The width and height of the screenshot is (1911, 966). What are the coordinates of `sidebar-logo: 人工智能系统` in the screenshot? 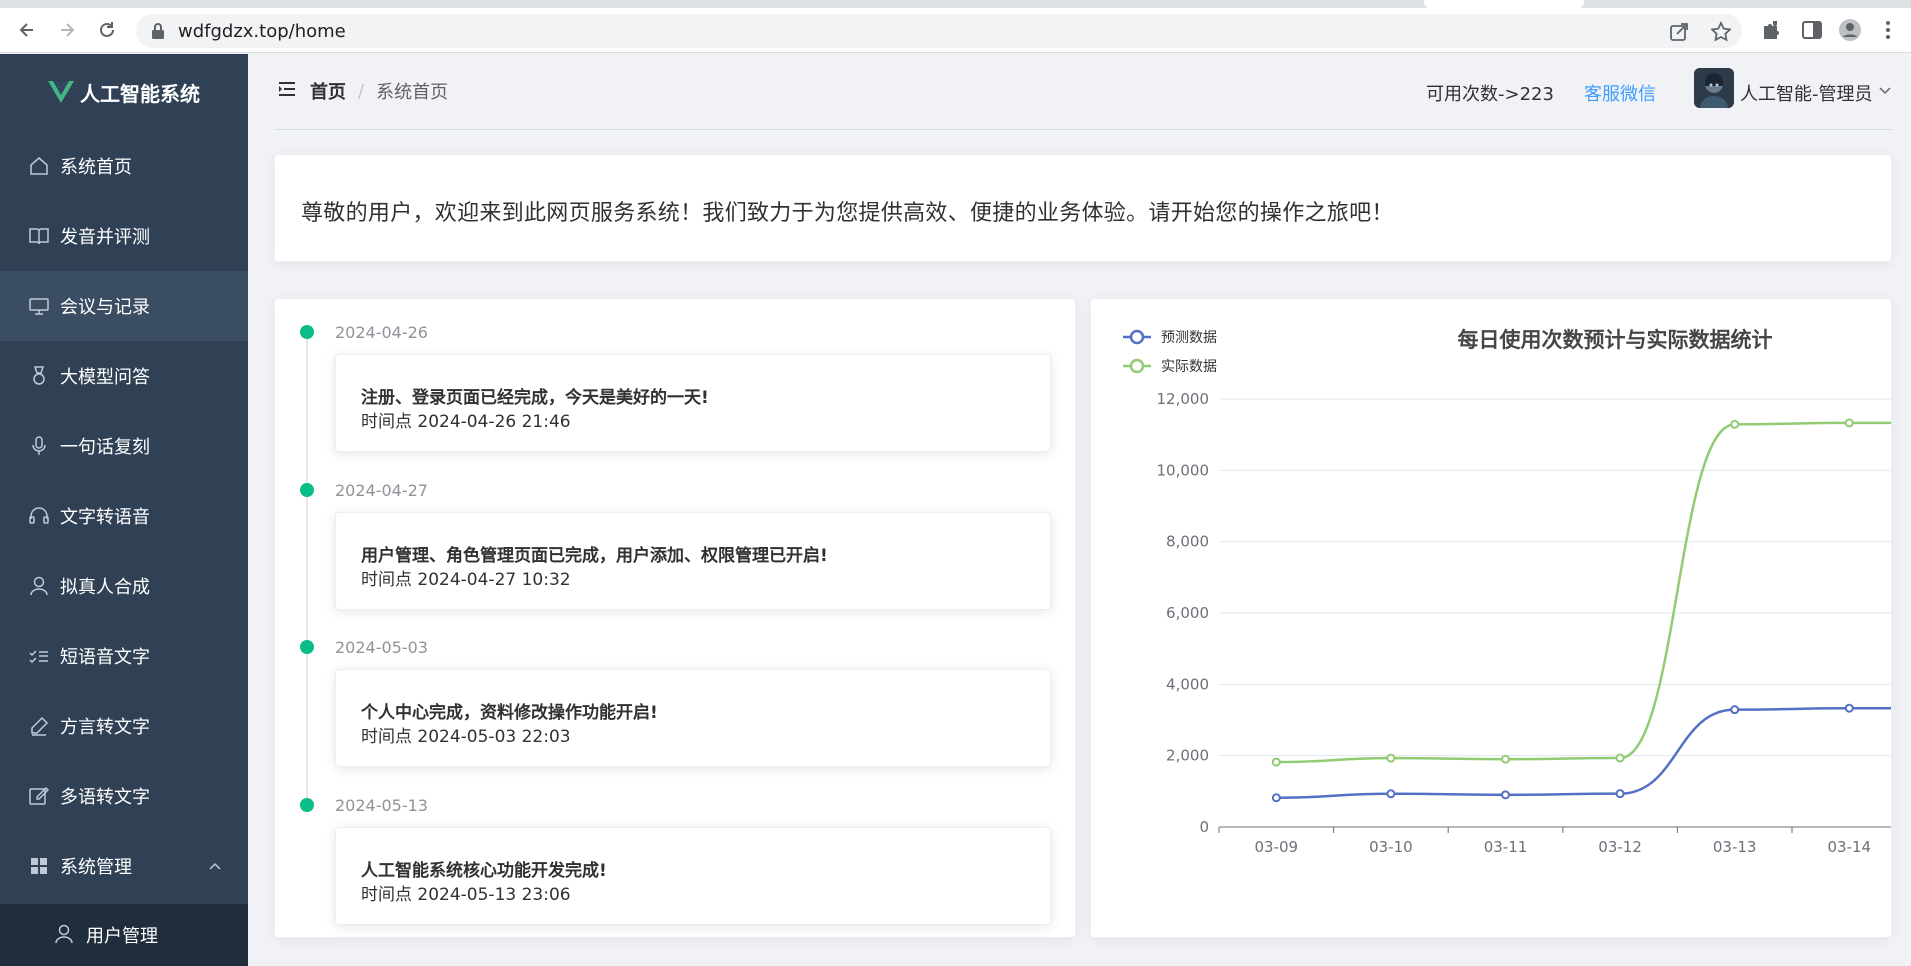 It's located at (124, 92).